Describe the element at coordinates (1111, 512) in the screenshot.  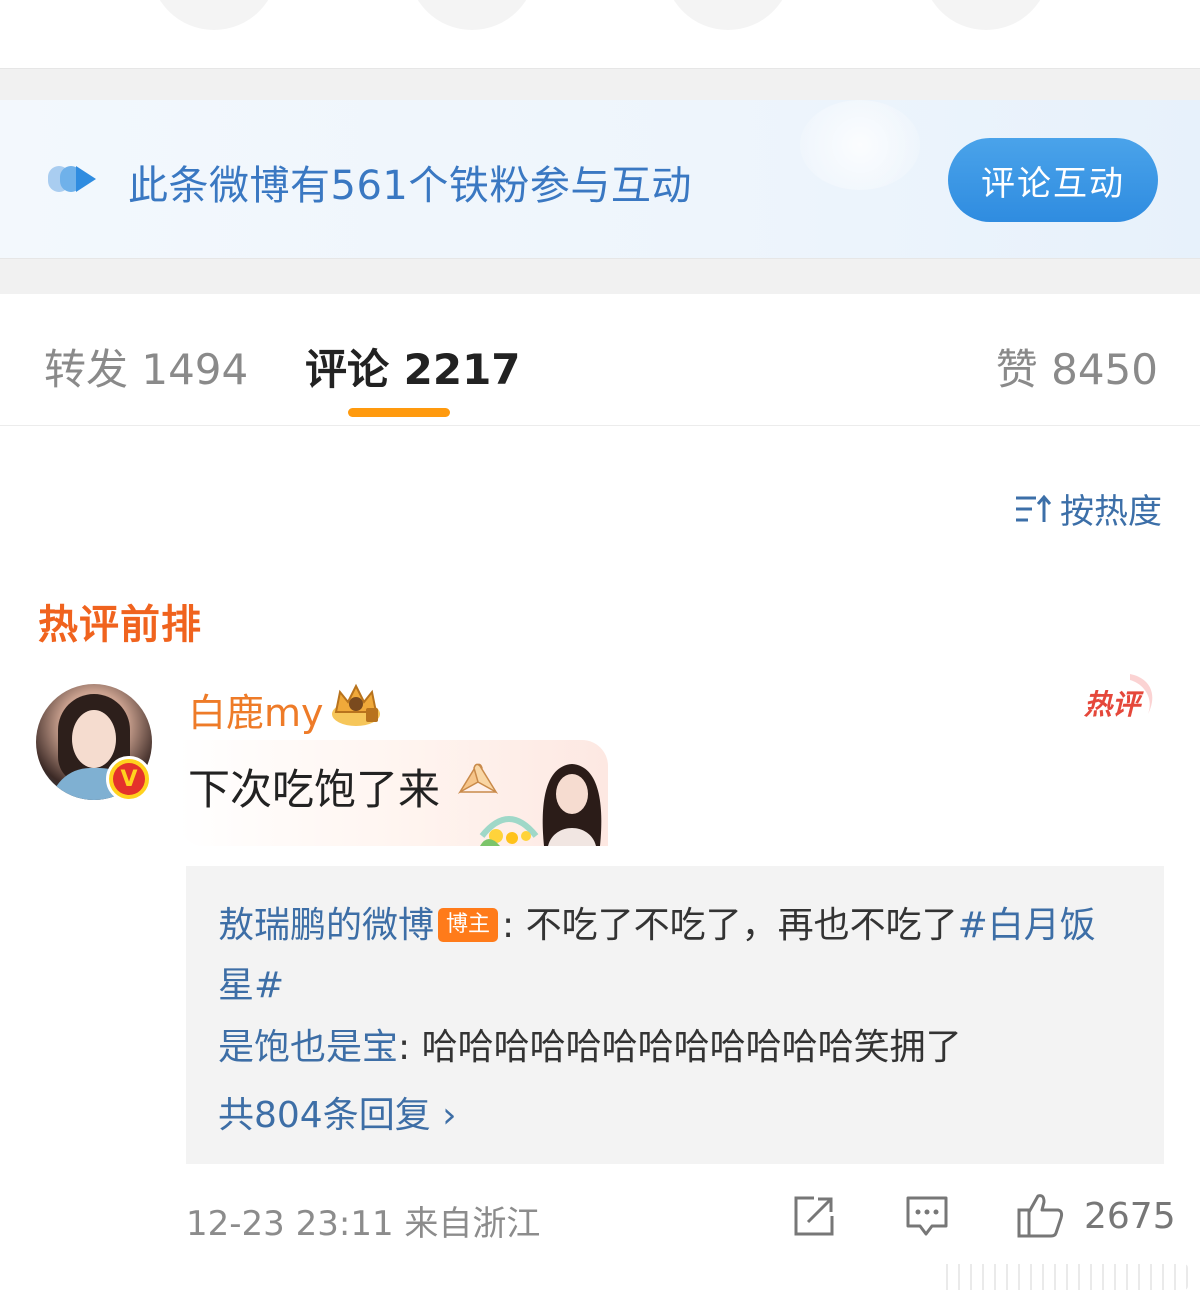
I see `sort-label: 按热度` at that location.